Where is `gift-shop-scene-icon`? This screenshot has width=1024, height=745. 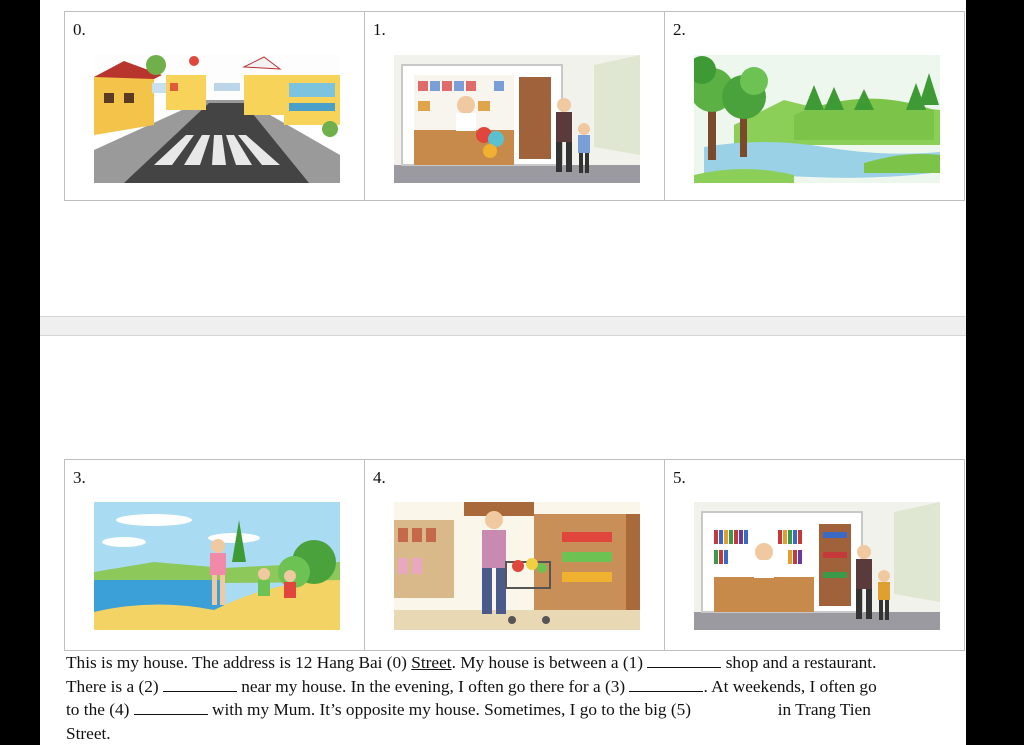 gift-shop-scene-icon is located at coordinates (517, 119).